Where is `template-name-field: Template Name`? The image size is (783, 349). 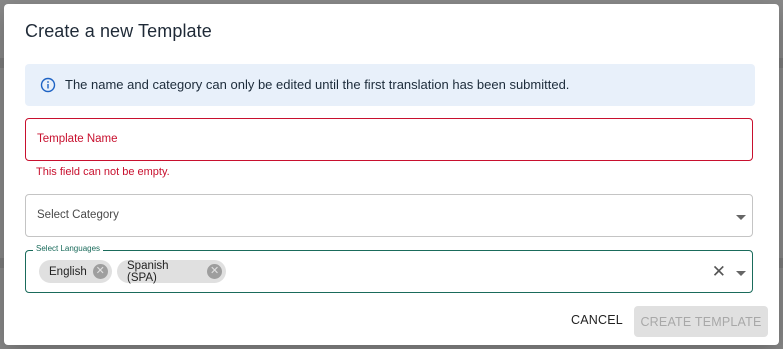 template-name-field: Template Name is located at coordinates (389, 139).